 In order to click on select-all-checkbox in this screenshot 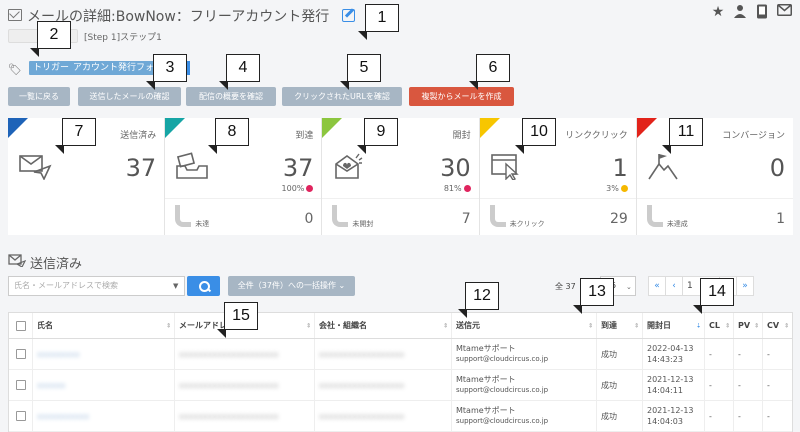, I will do `click(20, 325)`.